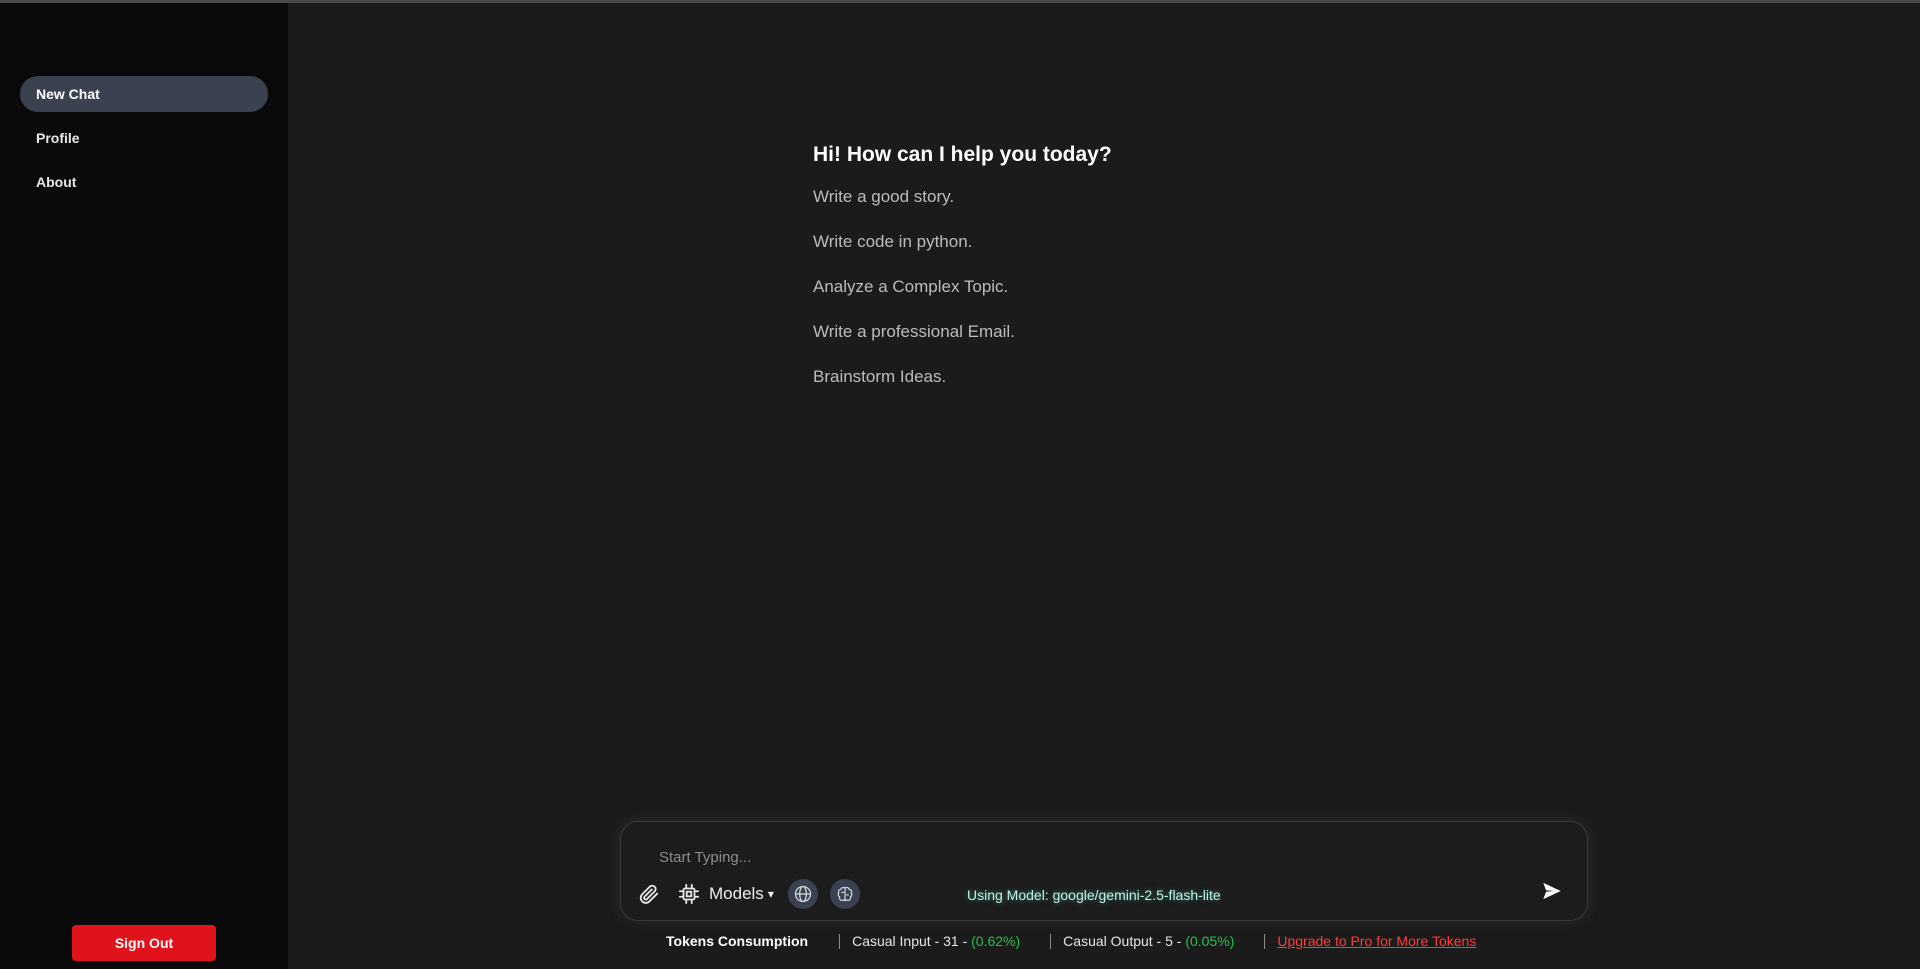  Describe the element at coordinates (144, 486) in the screenshot. I see `sidebar: New Chat Profile About Sign Out` at that location.